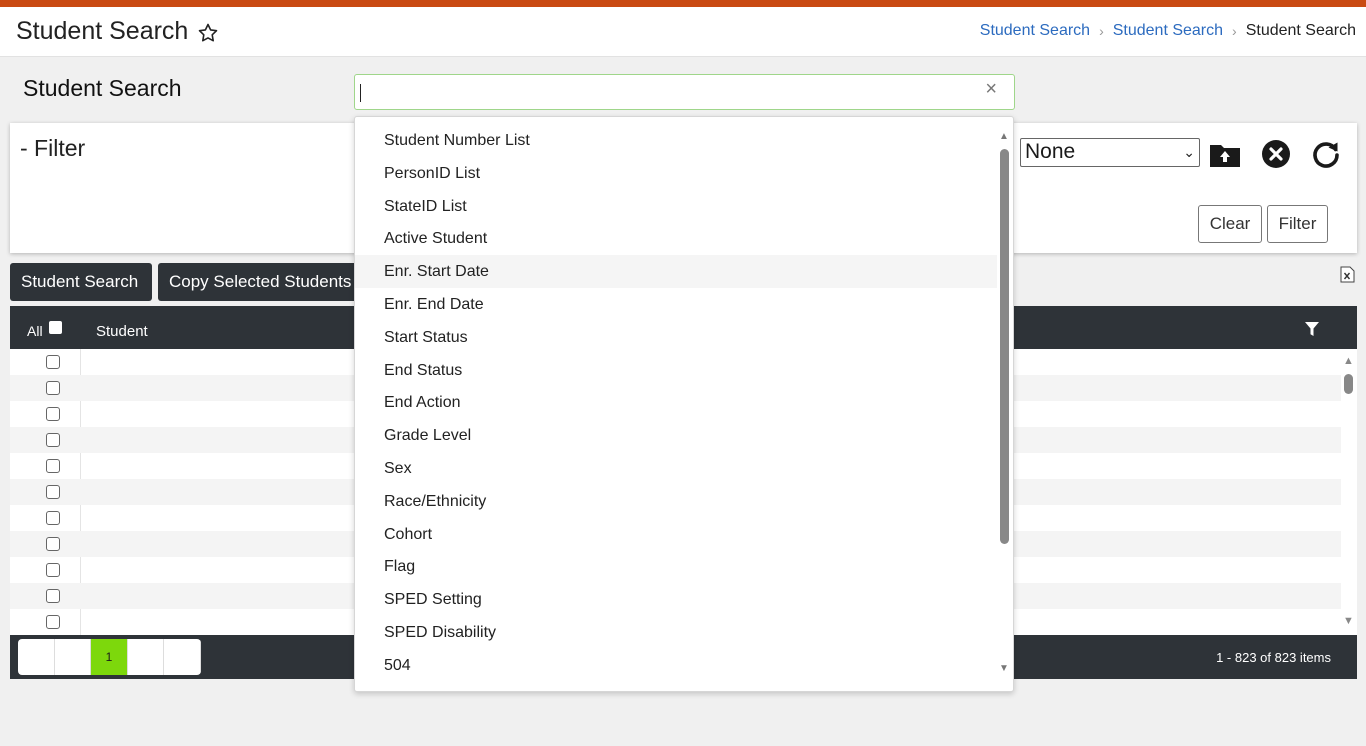 The height and width of the screenshot is (746, 1366). I want to click on remove-filter-button, so click(1276, 154).